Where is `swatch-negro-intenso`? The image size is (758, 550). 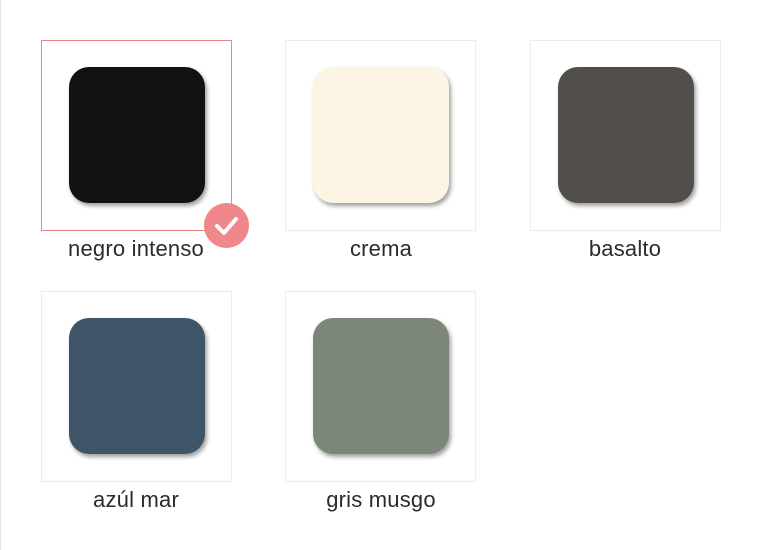 swatch-negro-intenso is located at coordinates (145, 144).